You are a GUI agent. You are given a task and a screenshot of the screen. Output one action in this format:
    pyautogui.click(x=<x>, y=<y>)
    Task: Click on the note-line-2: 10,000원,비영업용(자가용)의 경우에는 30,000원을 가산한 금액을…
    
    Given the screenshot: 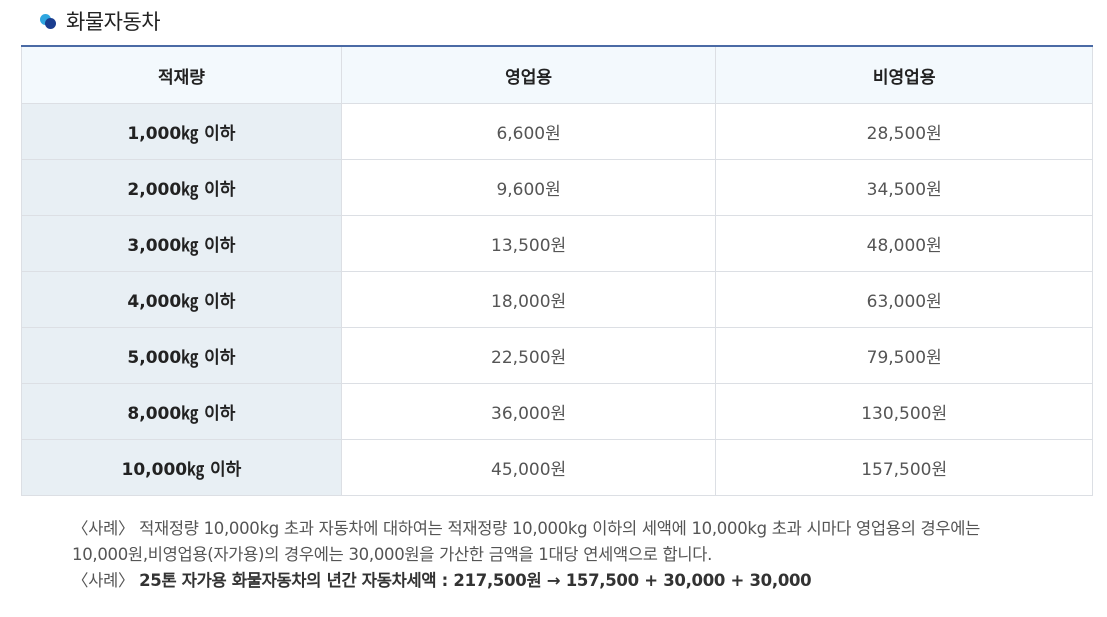 What is the action you would take?
    pyautogui.click(x=392, y=554)
    